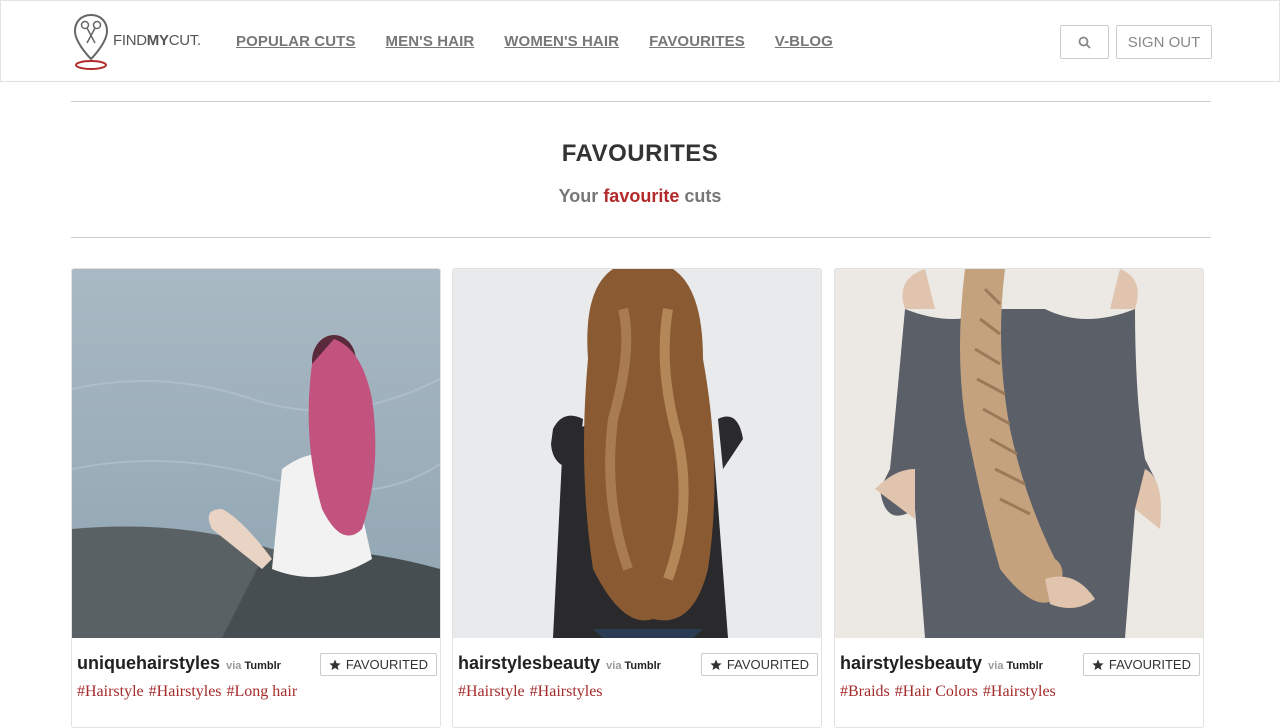 This screenshot has height=728, width=1280. I want to click on divider-top, so click(641, 101).